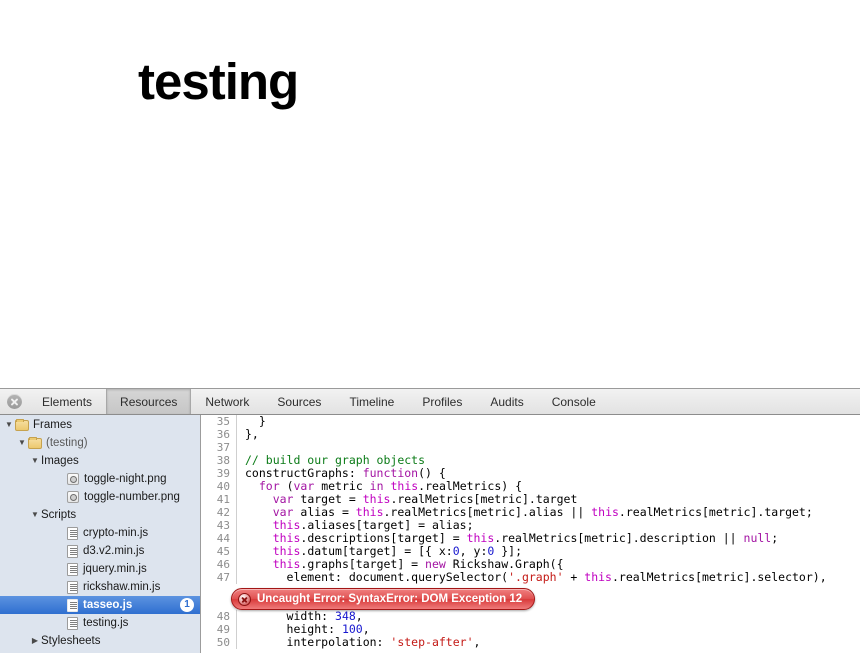  What do you see at coordinates (219, 460) in the screenshot?
I see `line-number: 38` at bounding box center [219, 460].